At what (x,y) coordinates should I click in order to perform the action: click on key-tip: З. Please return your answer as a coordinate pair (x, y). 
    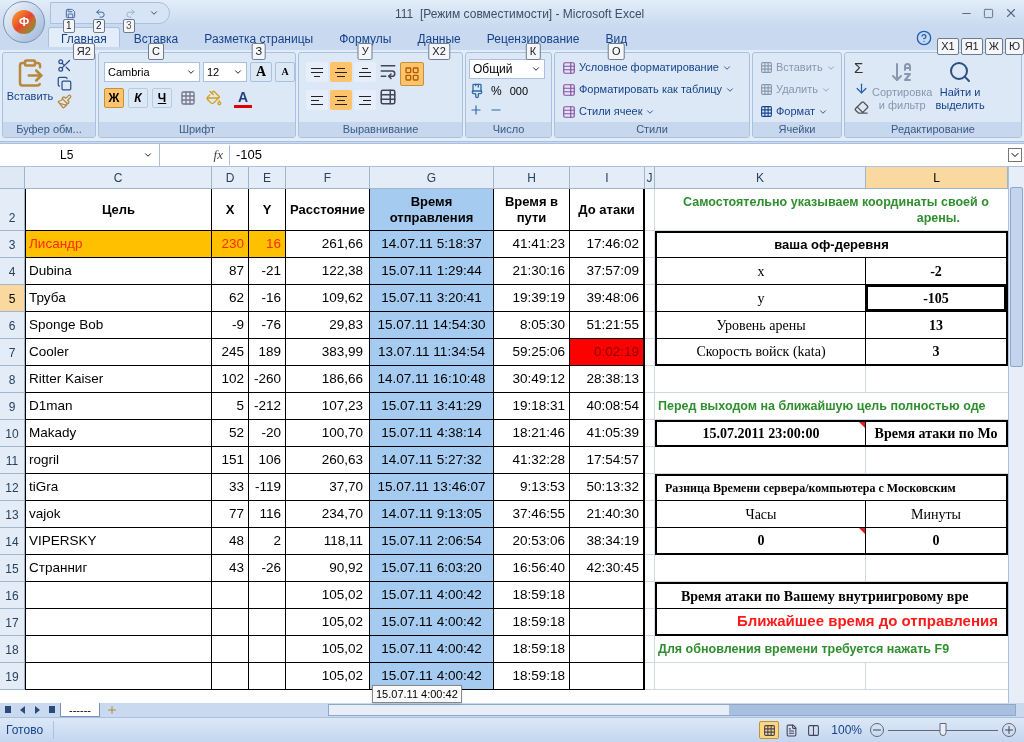
    Looking at the image, I should click on (259, 51).